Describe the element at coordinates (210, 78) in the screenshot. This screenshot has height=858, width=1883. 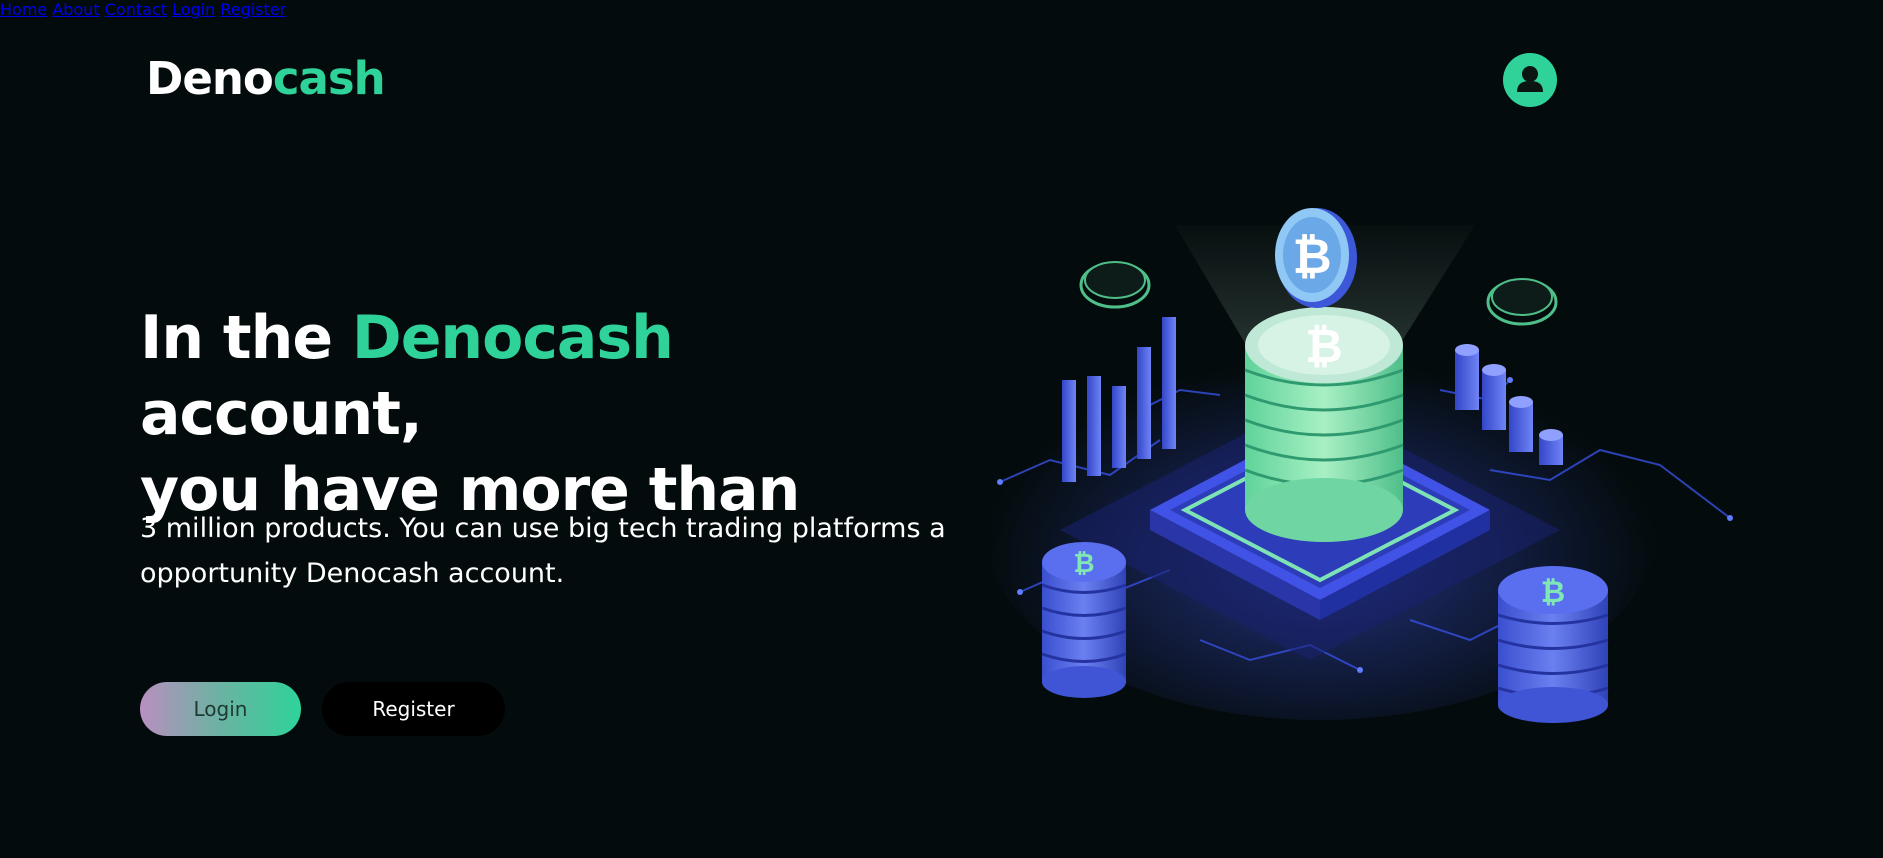
I see `logo-text-primary: Deno` at that location.